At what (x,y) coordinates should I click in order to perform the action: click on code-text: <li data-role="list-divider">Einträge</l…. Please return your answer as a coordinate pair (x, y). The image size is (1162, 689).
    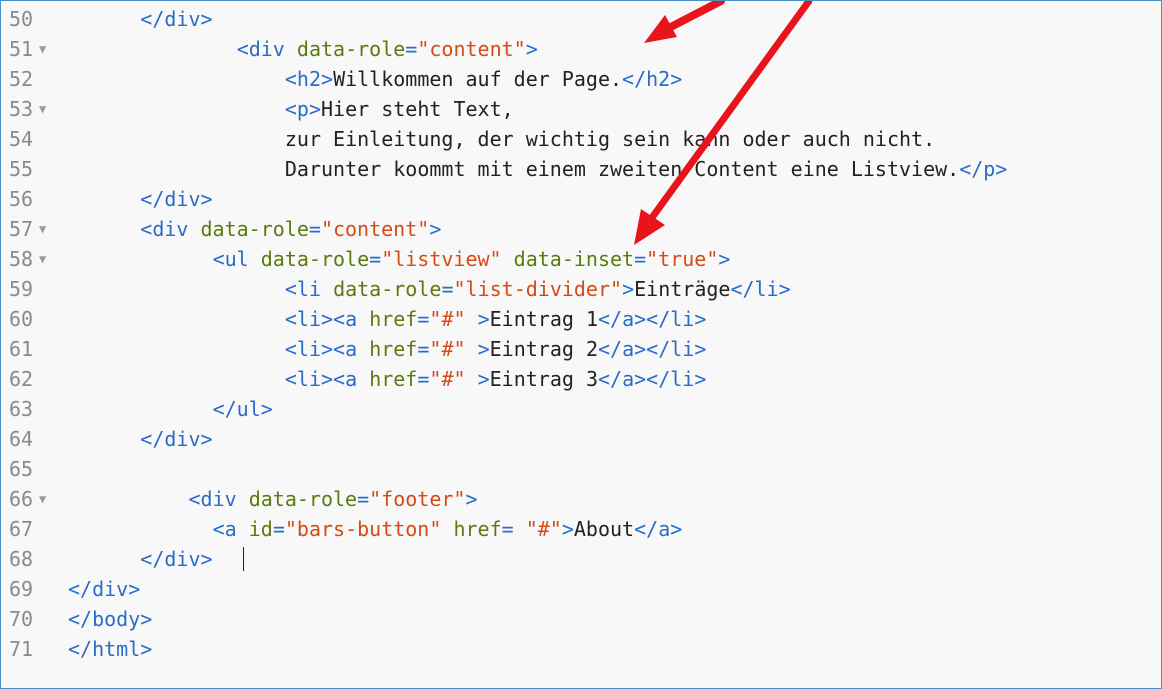
    Looking at the image, I should click on (538, 289).